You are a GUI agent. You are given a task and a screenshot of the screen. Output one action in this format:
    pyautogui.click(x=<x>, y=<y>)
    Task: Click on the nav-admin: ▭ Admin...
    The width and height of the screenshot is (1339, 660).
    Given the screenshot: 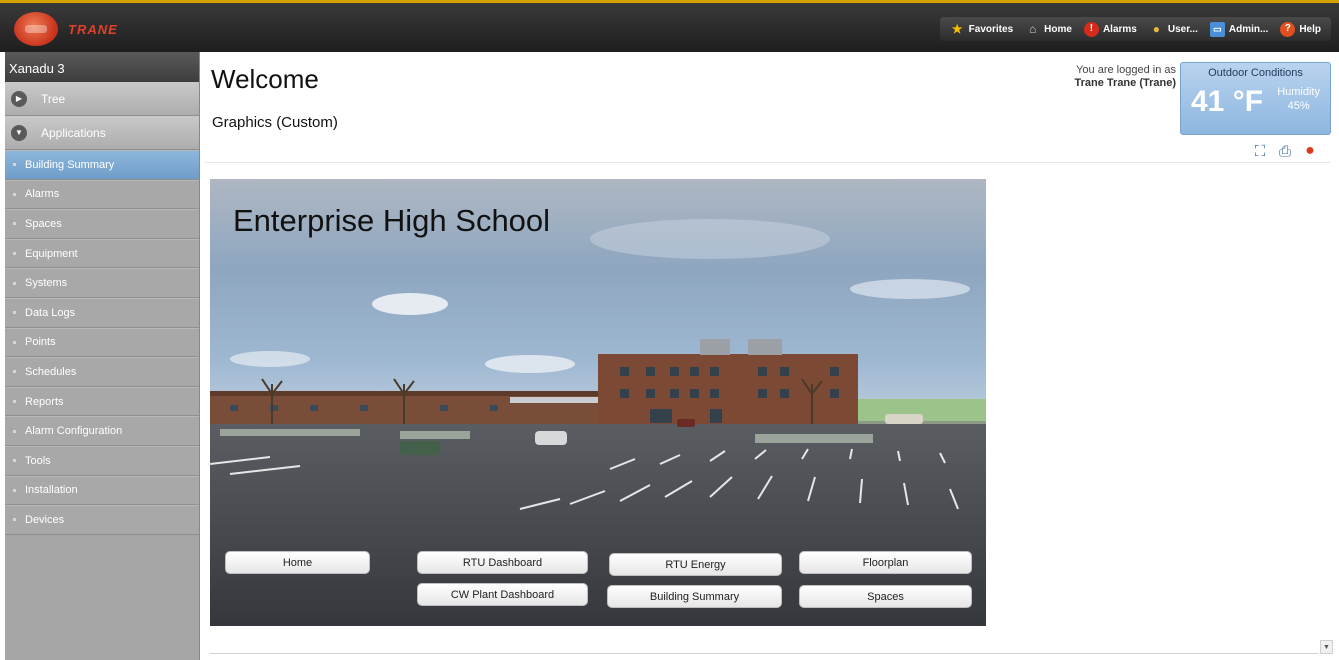 What is the action you would take?
    pyautogui.click(x=1239, y=29)
    